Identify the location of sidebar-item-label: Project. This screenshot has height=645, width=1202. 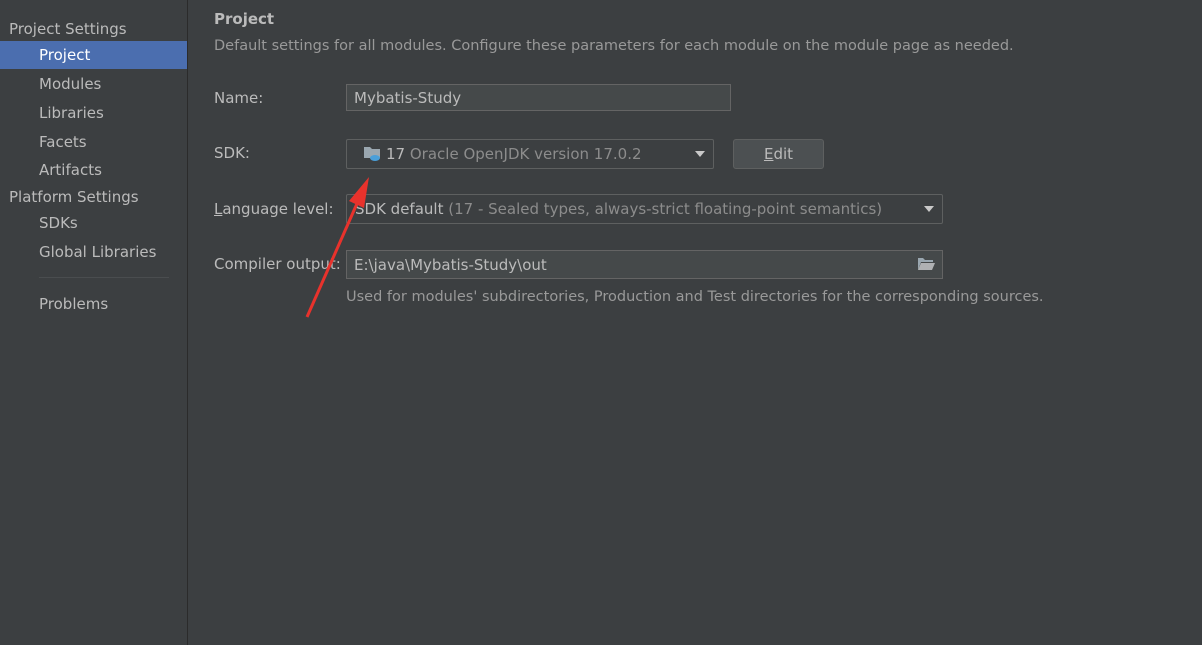
(65, 55).